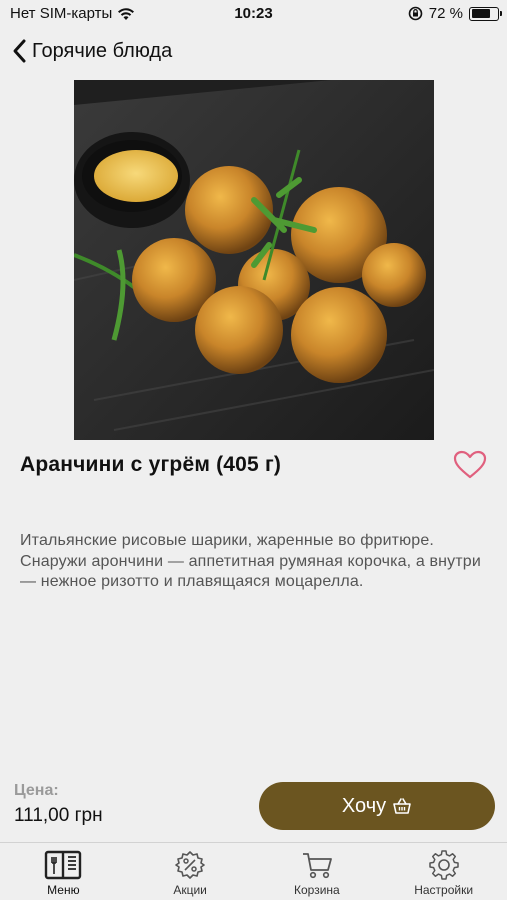 This screenshot has height=900, width=507. Describe the element at coordinates (402, 806) in the screenshot. I see `basket-icon` at that location.